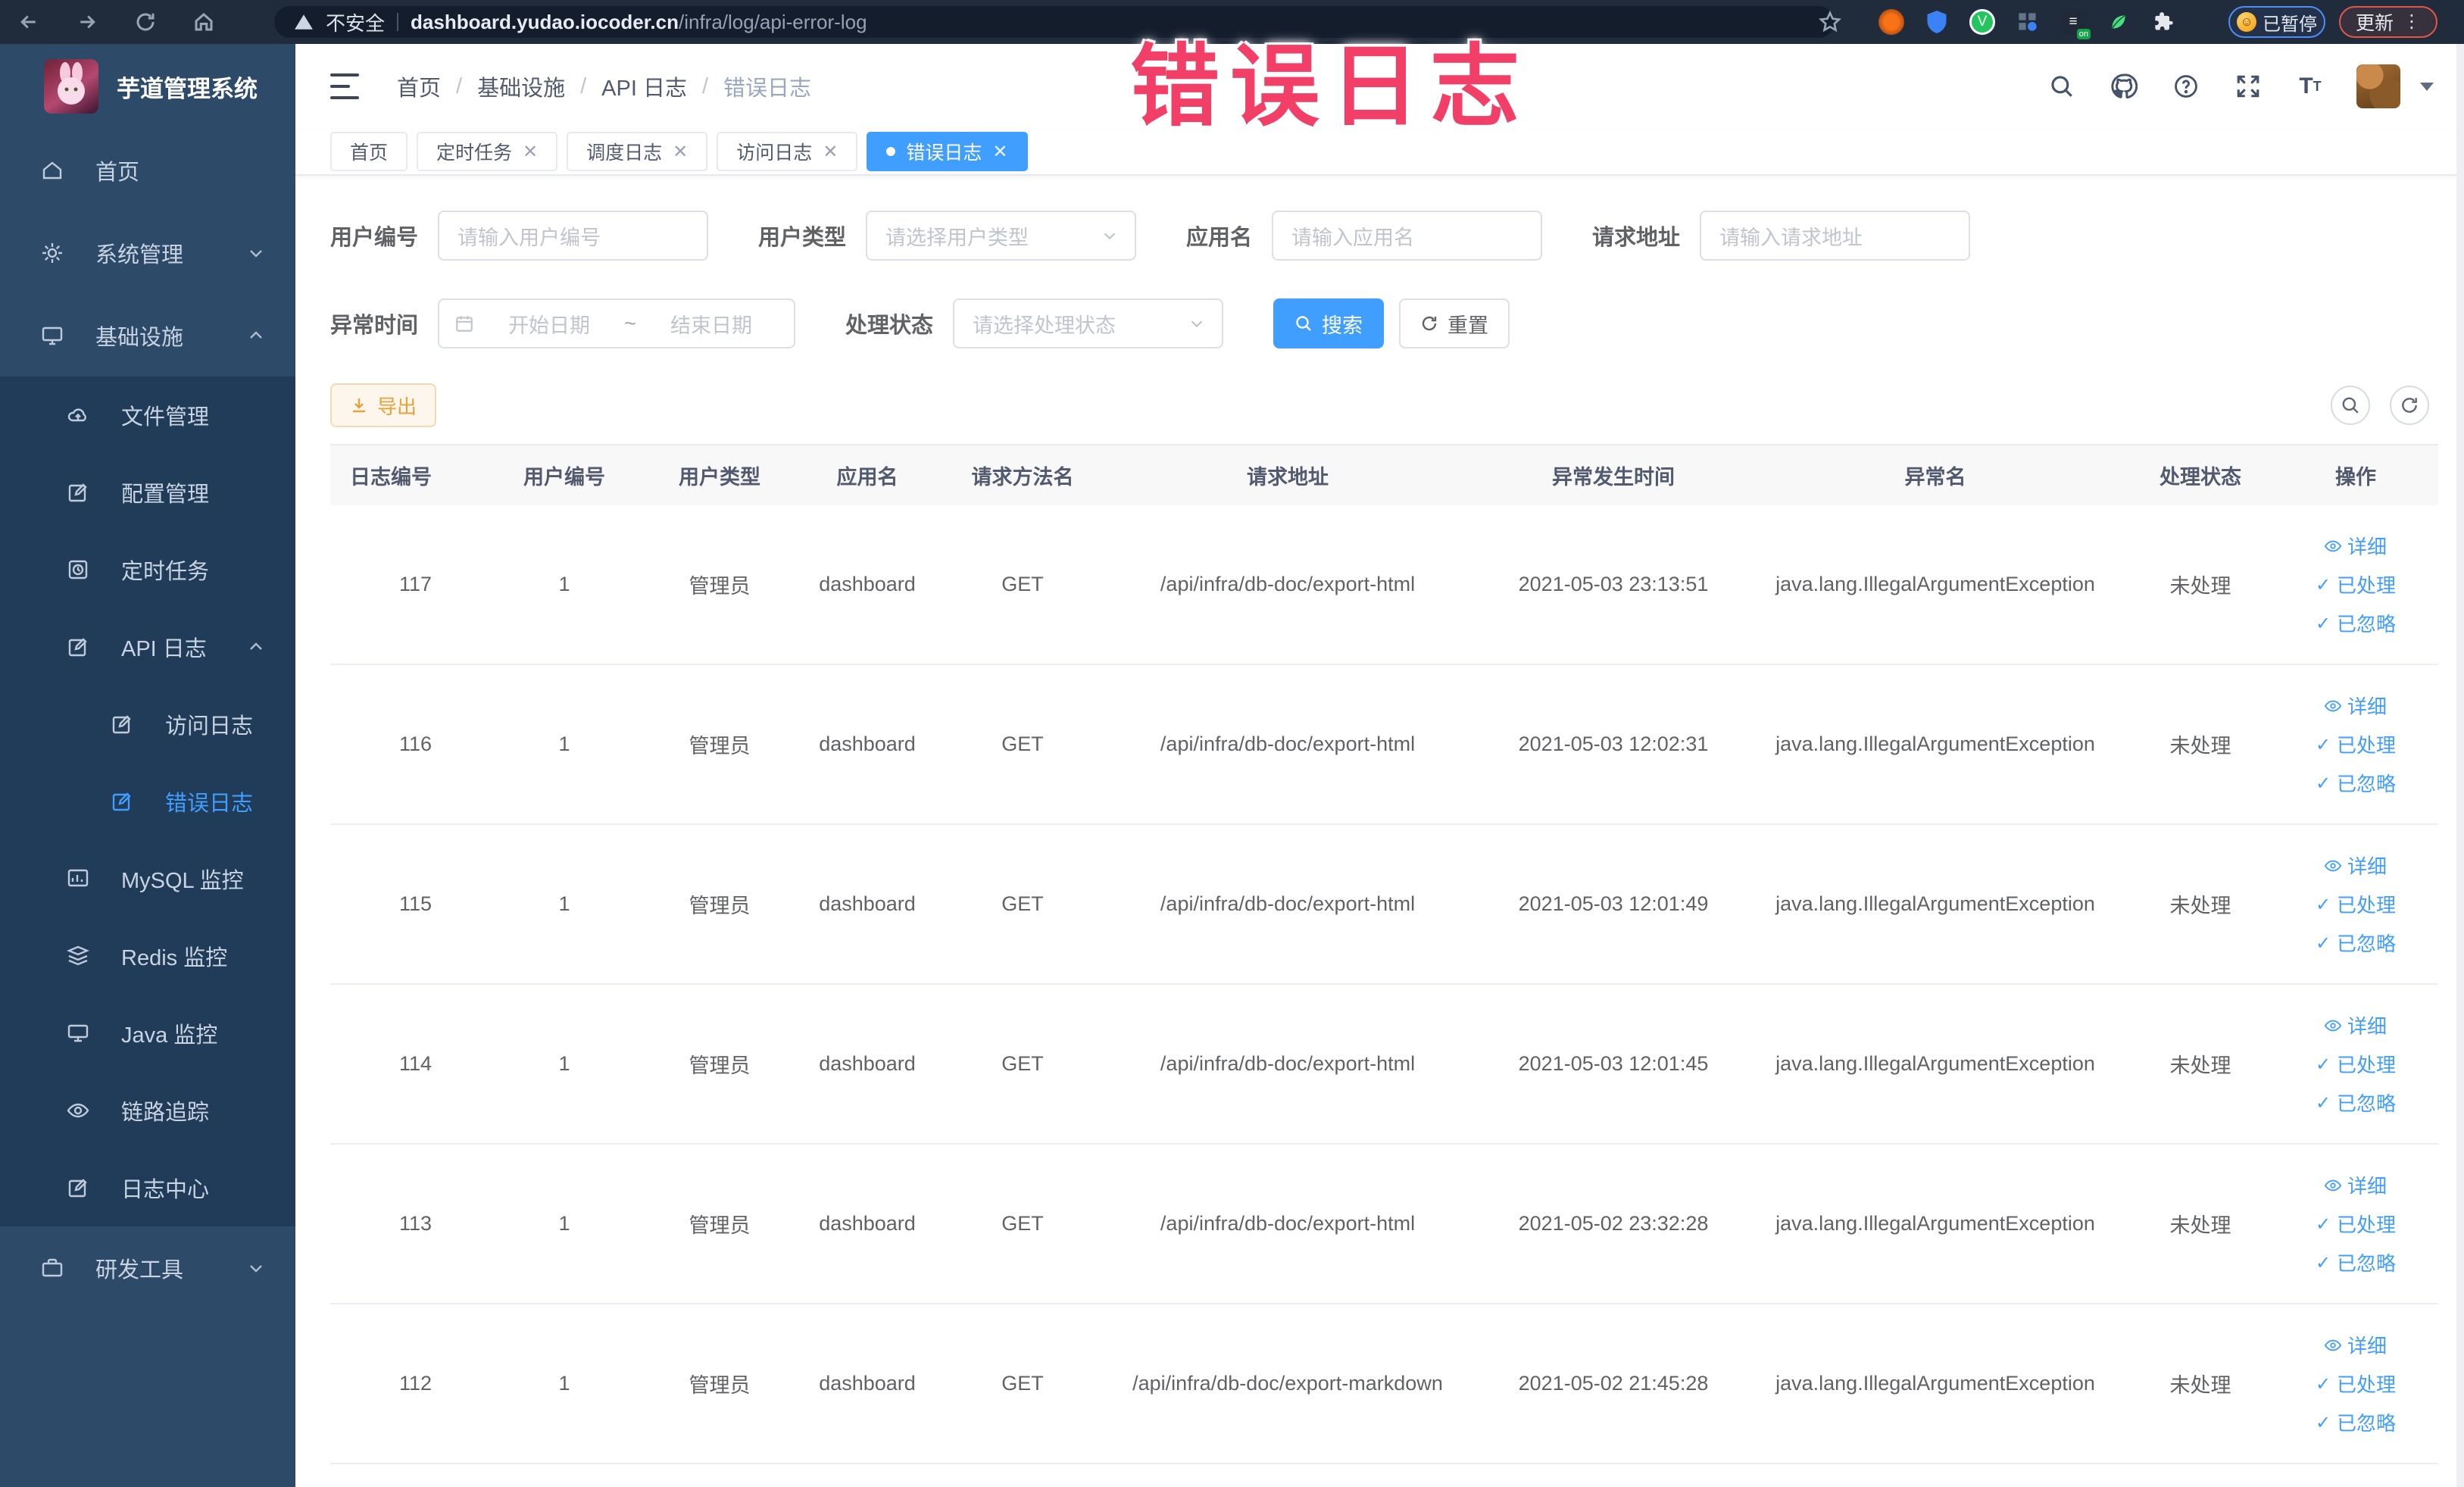  Describe the element at coordinates (2124, 86) in the screenshot. I see `github-icon` at that location.